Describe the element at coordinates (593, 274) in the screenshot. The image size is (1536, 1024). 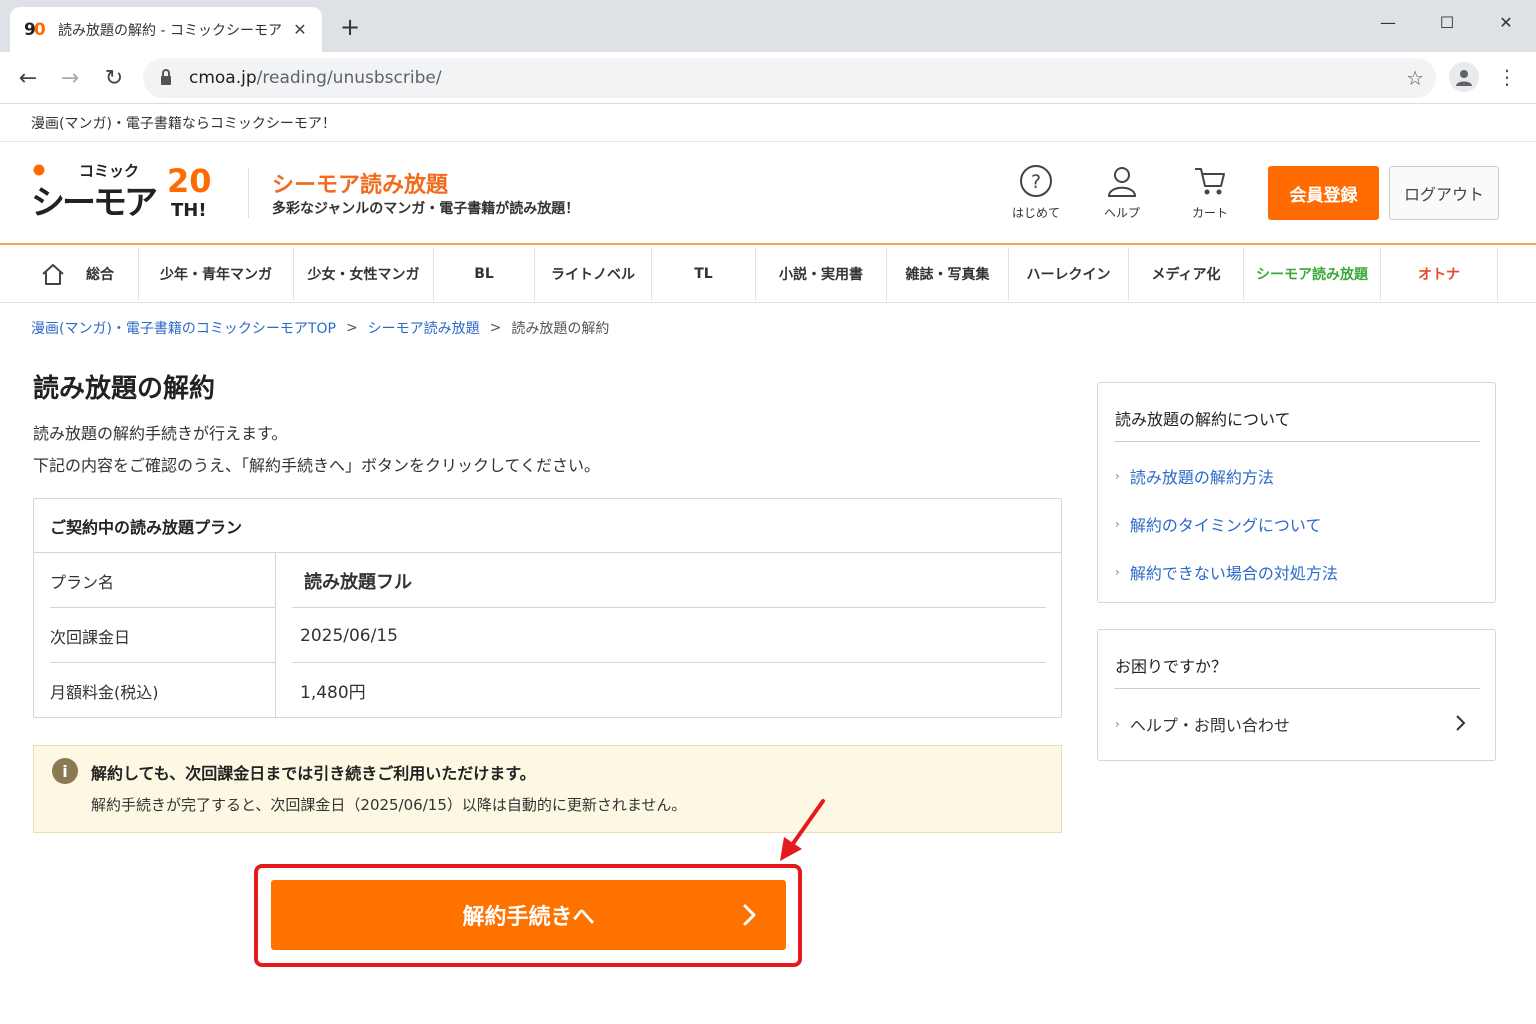
I see `nav-item-light-novel: ライトノベル` at that location.